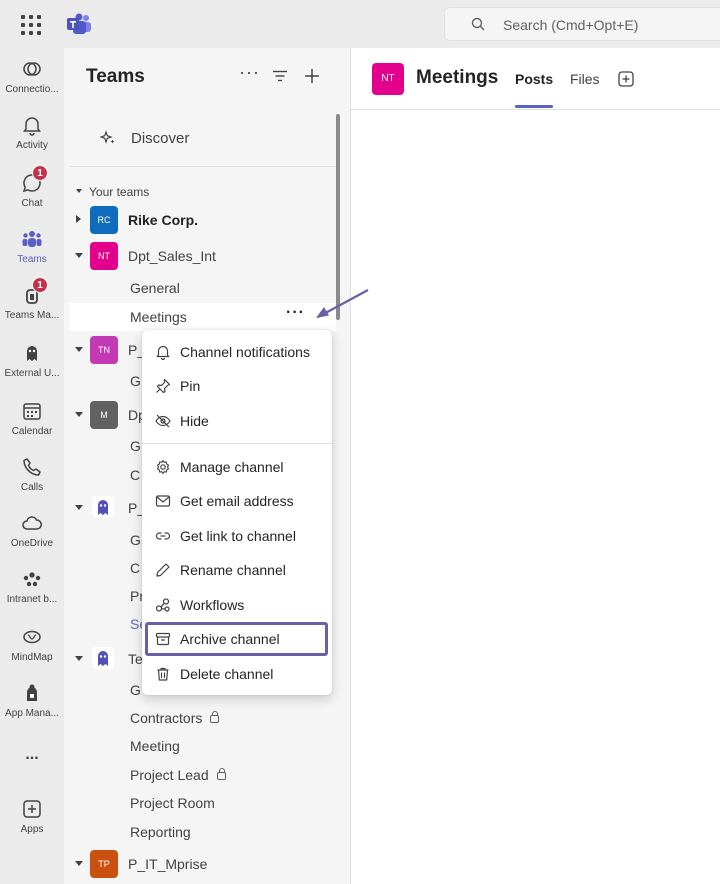 The width and height of the screenshot is (720, 884). I want to click on more-options-icon: ···, so click(249, 72).